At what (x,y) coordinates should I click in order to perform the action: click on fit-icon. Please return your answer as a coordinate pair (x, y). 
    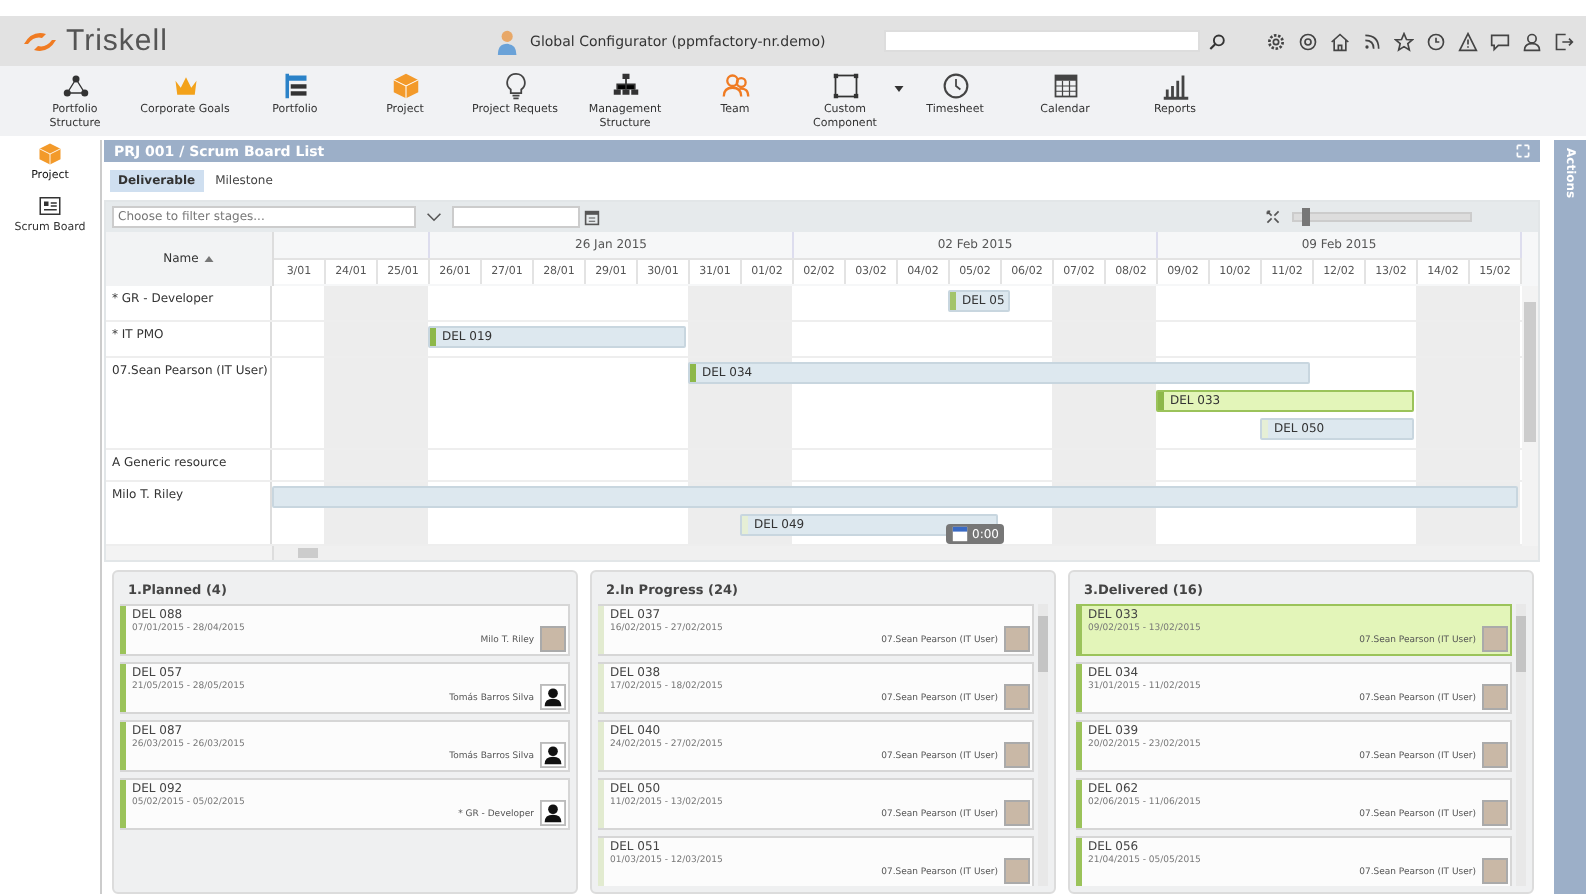
    Looking at the image, I should click on (1273, 217).